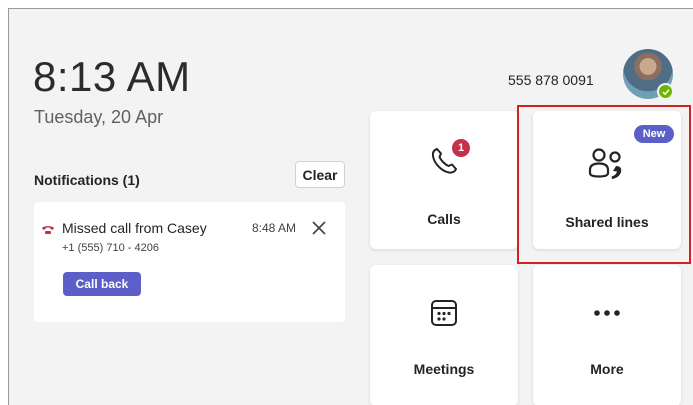 This screenshot has height=405, width=693. Describe the element at coordinates (319, 228) in the screenshot. I see `close-icon` at that location.